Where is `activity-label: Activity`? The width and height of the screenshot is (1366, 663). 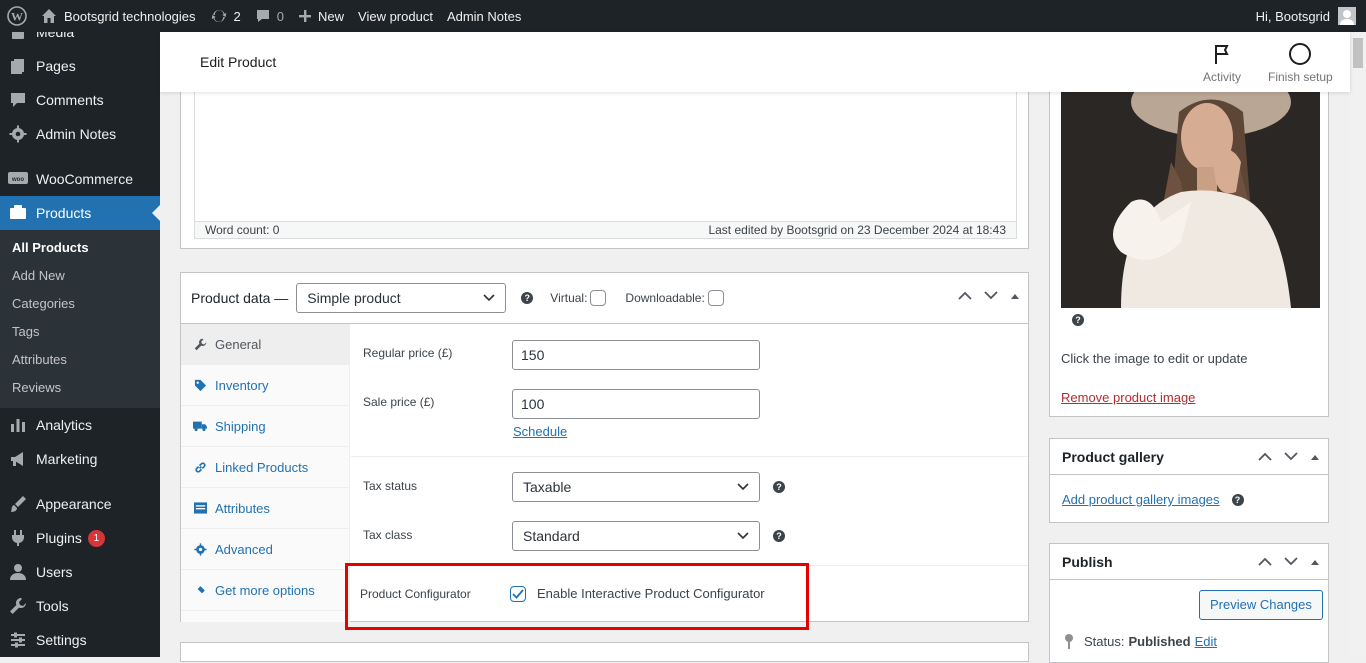 activity-label: Activity is located at coordinates (1222, 77).